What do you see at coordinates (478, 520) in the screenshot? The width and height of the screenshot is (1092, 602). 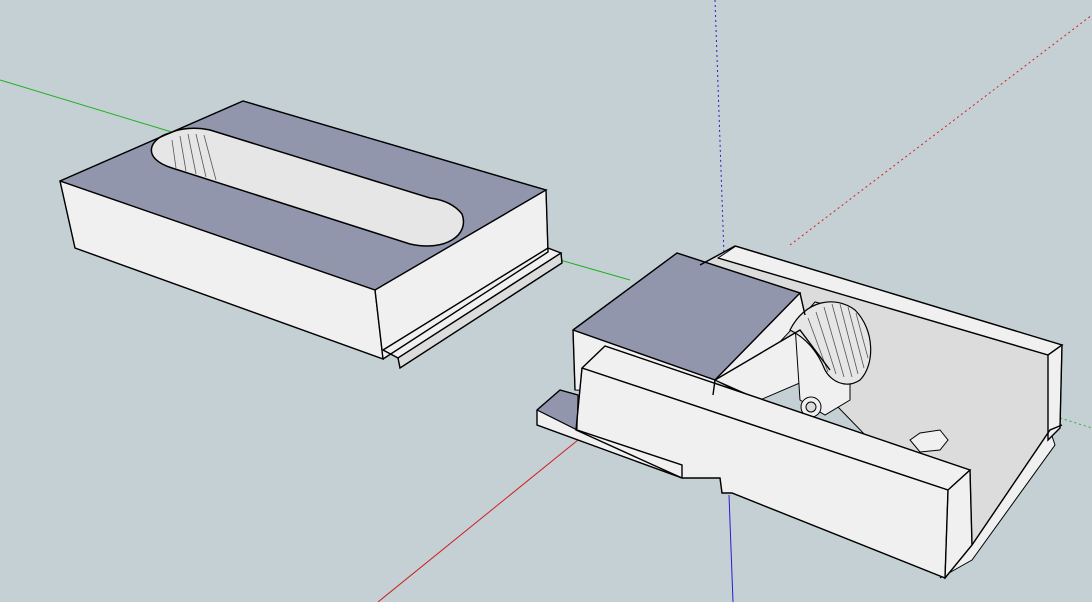 I see `red-axis-solid` at bounding box center [478, 520].